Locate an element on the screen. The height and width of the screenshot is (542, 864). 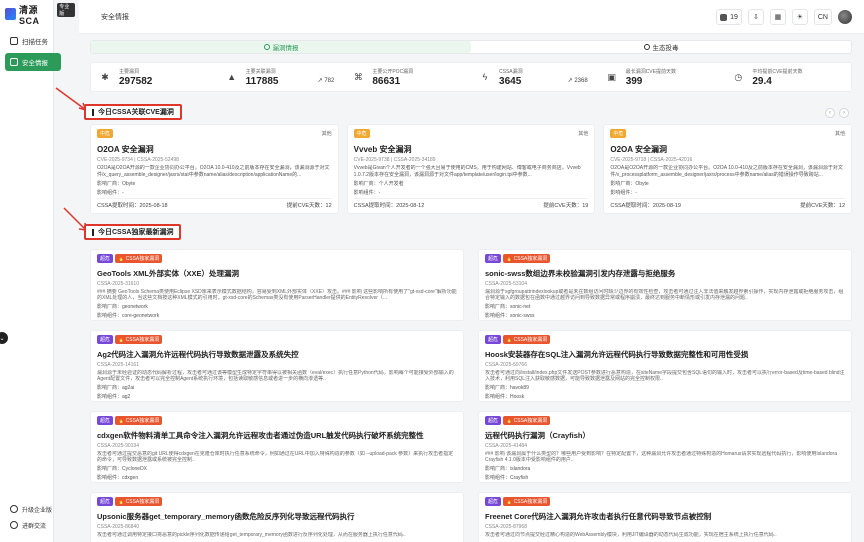
grid-button: ▦ is located at coordinates (777, 17).